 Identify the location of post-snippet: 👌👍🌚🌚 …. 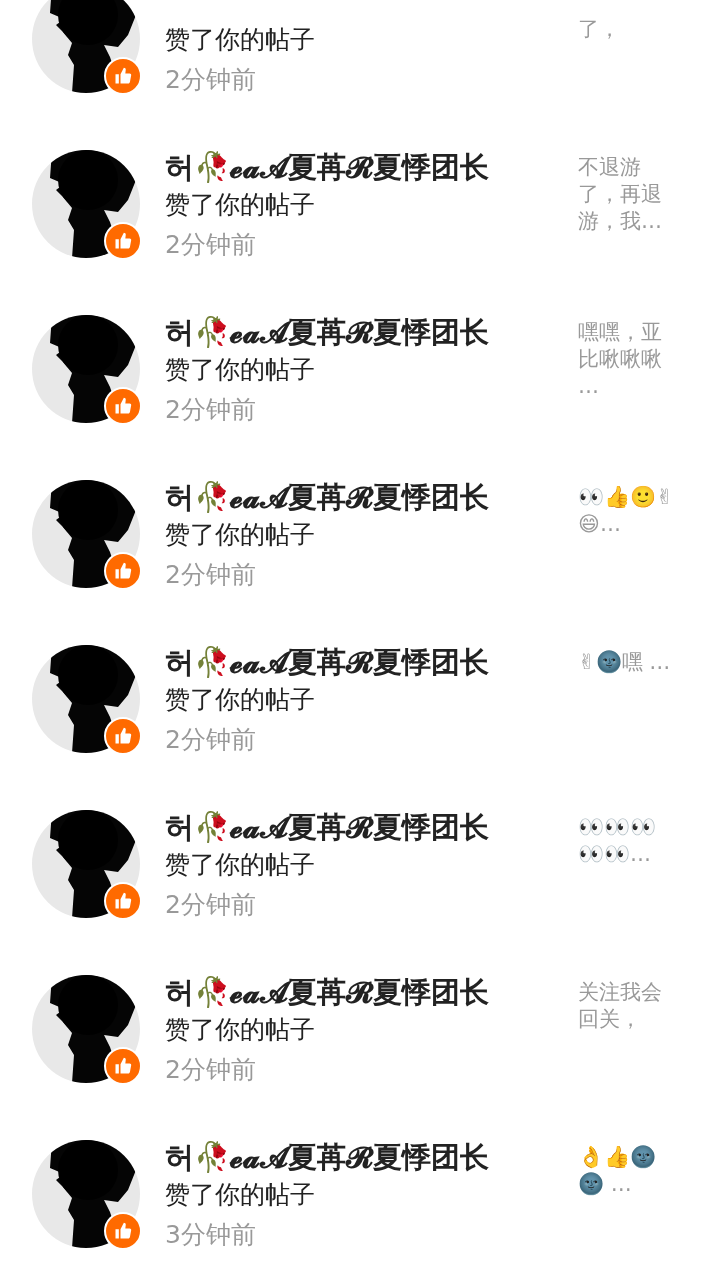
(628, 1169).